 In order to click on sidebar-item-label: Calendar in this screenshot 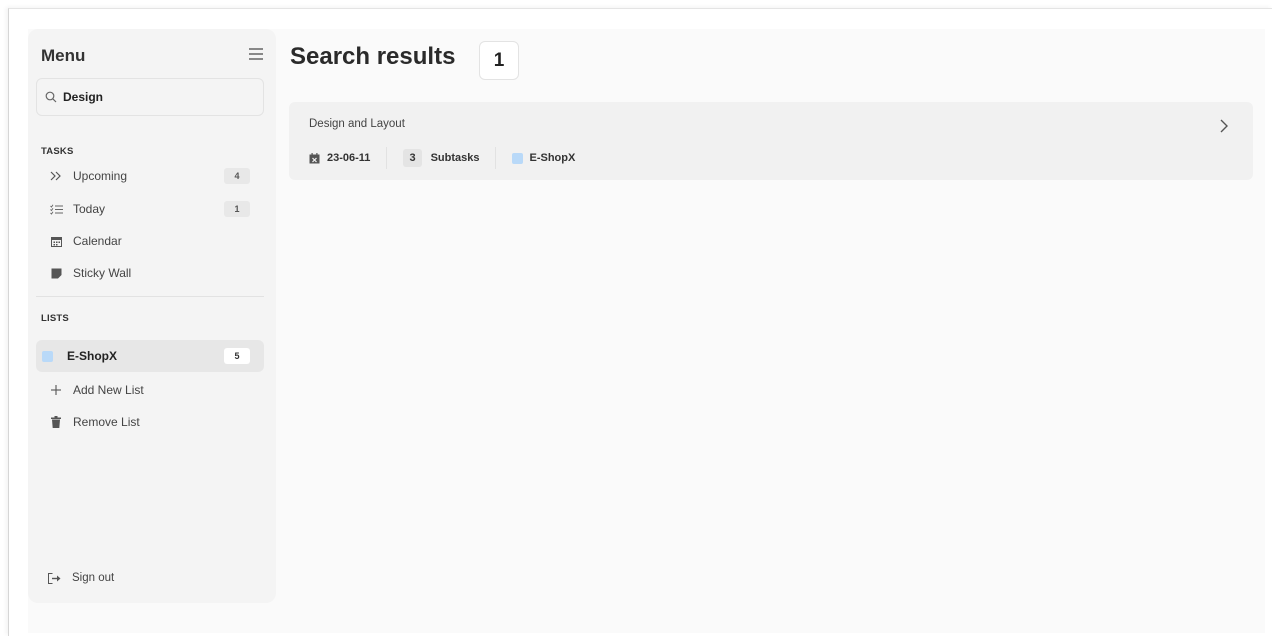, I will do `click(97, 241)`.